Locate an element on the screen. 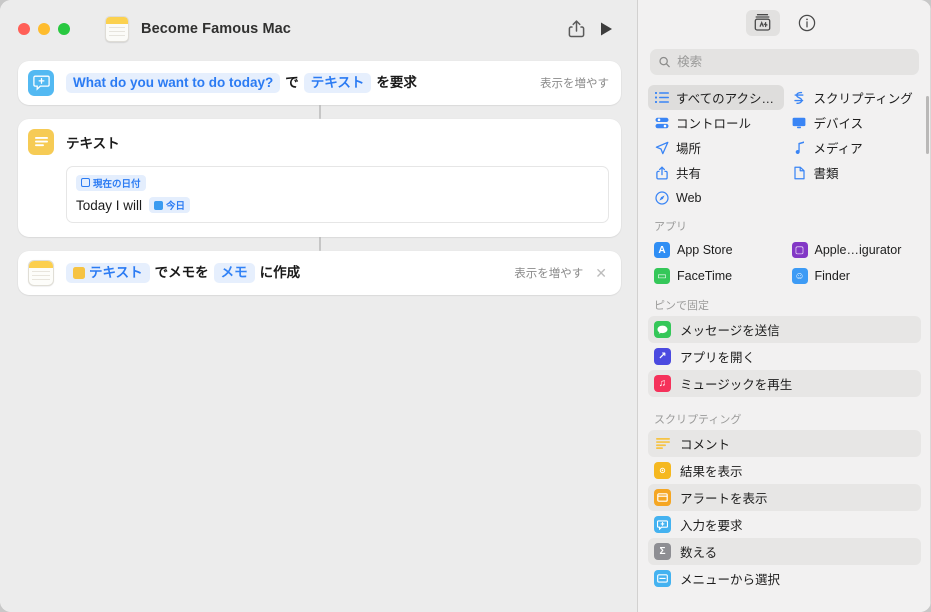 This screenshot has width=931, height=612. apple-configurator-icon: ▢ is located at coordinates (799, 250).